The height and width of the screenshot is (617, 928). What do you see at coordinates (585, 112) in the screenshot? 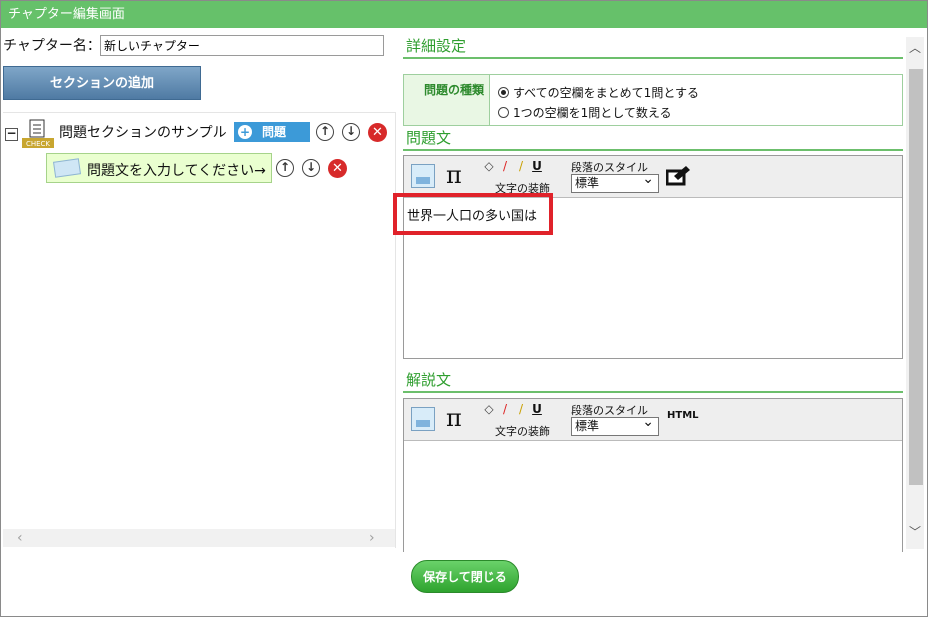
I see `radio-option-each: 1つの空欄を1問として数える` at bounding box center [585, 112].